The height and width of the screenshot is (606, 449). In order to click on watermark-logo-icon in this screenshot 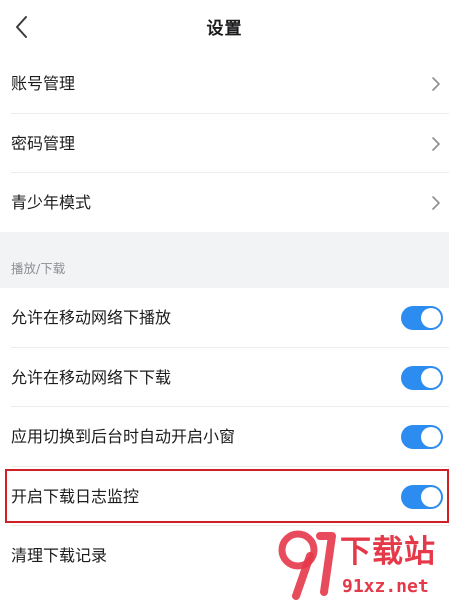, I will do `click(307, 565)`.